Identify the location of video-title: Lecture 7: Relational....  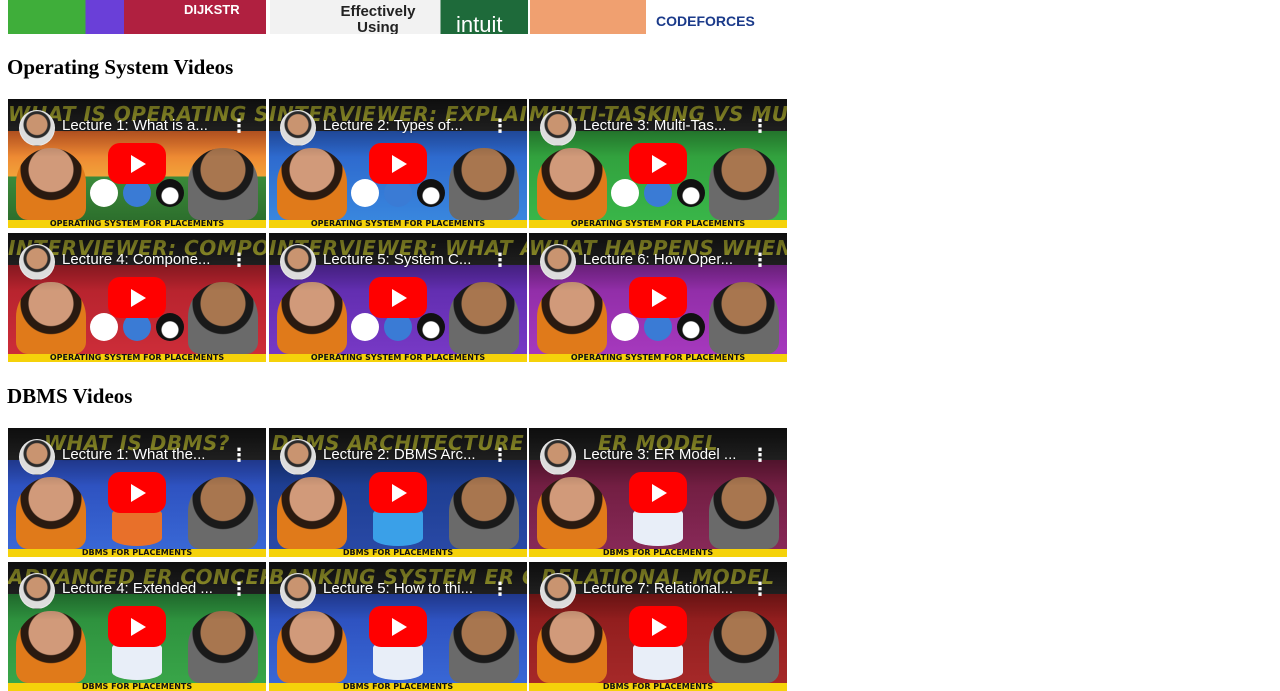
(667, 589).